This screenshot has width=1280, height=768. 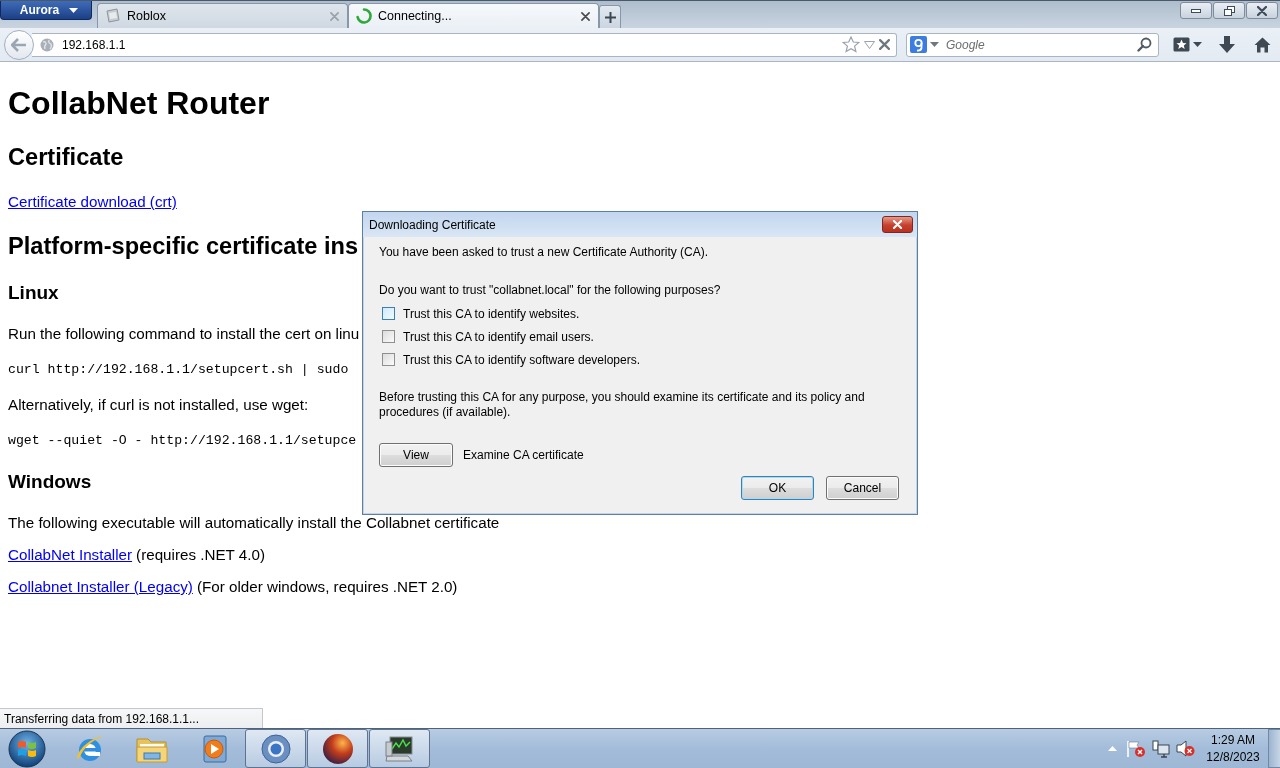 What do you see at coordinates (1144, 44) in the screenshot?
I see `search-icon` at bounding box center [1144, 44].